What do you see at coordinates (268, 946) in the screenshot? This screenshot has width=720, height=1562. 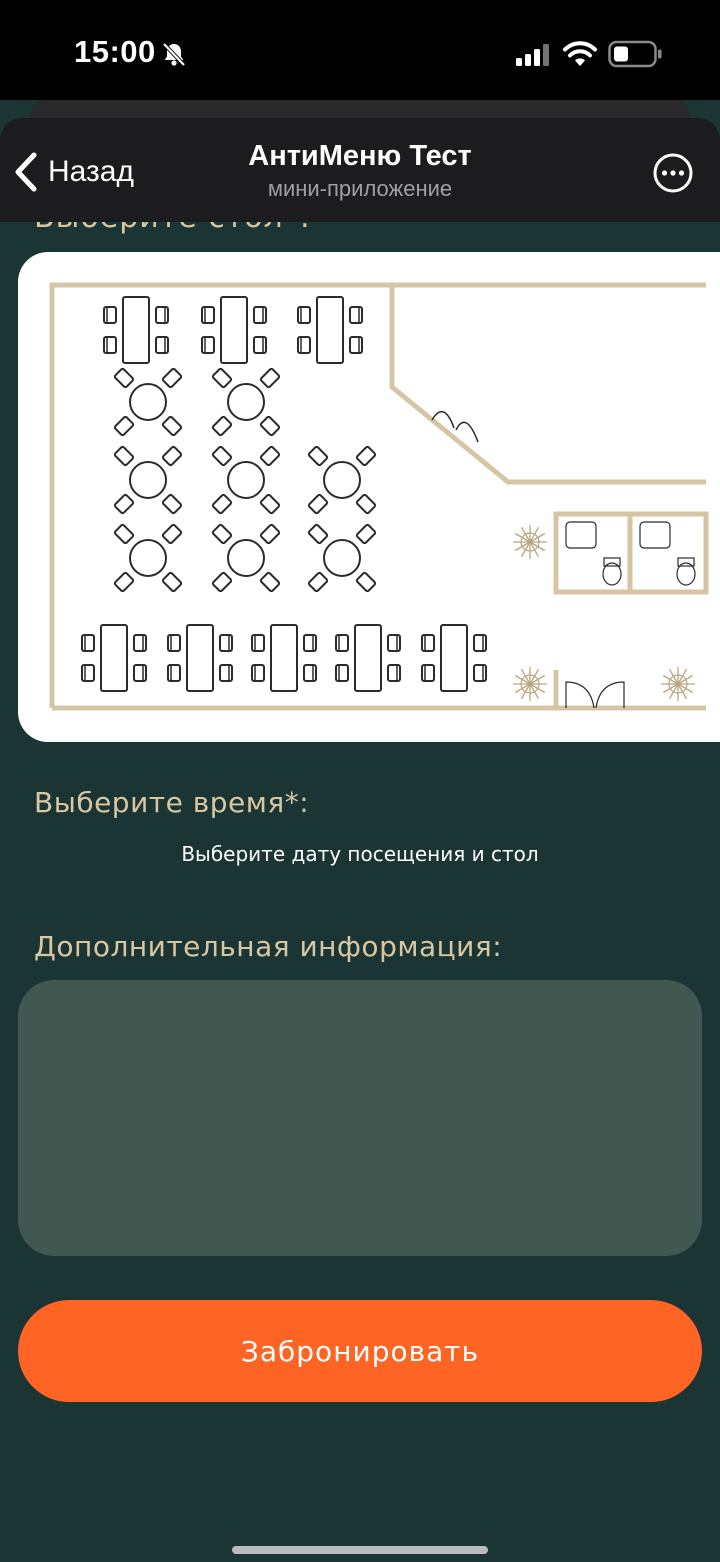 I see `additional-info-label: Дополнительная информация:` at bounding box center [268, 946].